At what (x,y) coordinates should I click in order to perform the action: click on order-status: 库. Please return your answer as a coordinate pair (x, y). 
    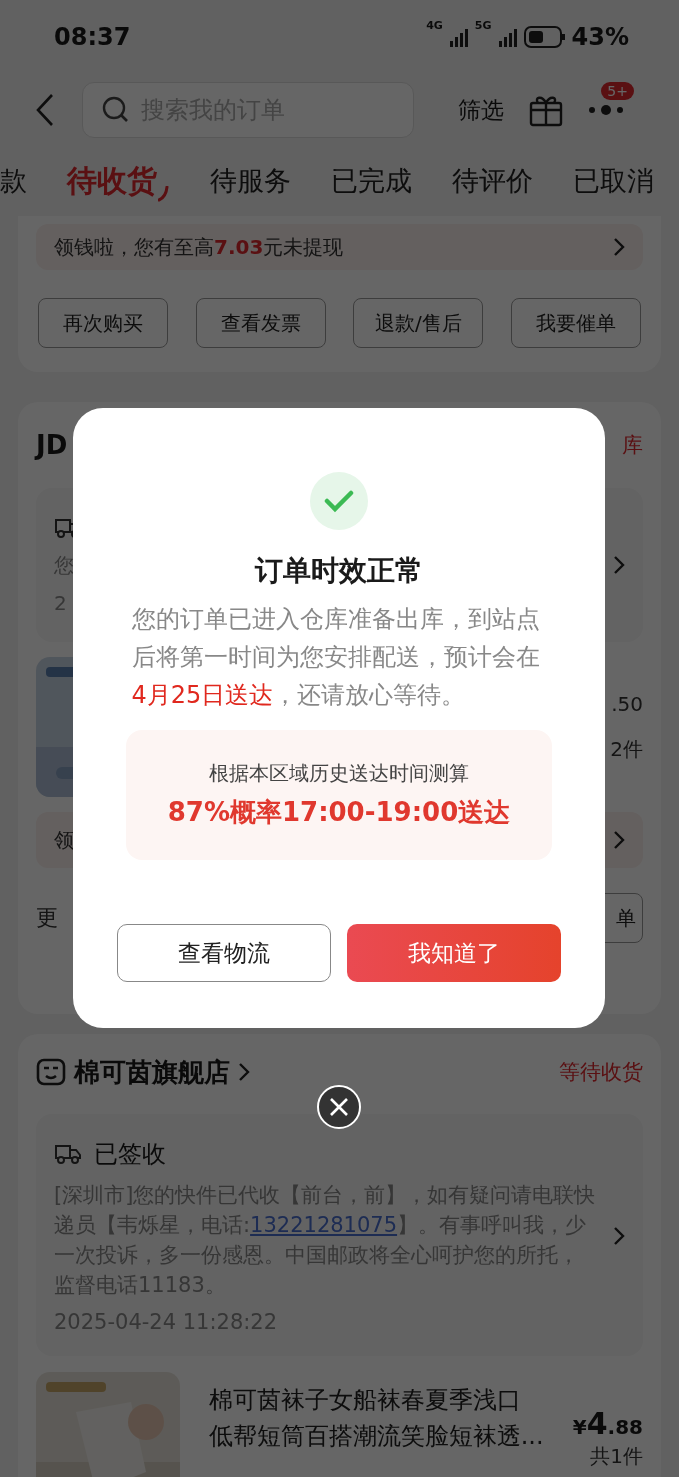
    Looking at the image, I should click on (632, 445).